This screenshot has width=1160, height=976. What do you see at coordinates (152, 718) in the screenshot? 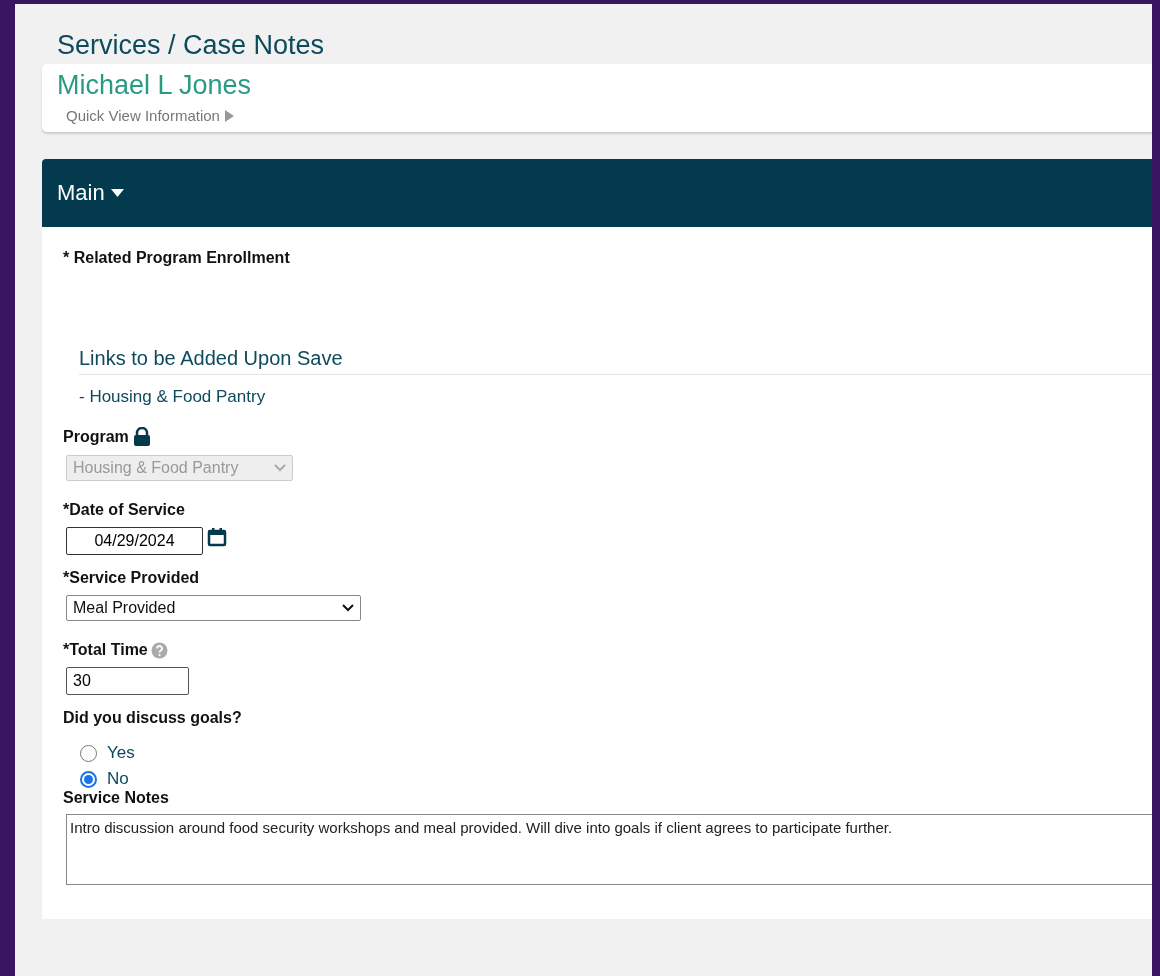
I see `field-label: Did you discuss goals?` at bounding box center [152, 718].